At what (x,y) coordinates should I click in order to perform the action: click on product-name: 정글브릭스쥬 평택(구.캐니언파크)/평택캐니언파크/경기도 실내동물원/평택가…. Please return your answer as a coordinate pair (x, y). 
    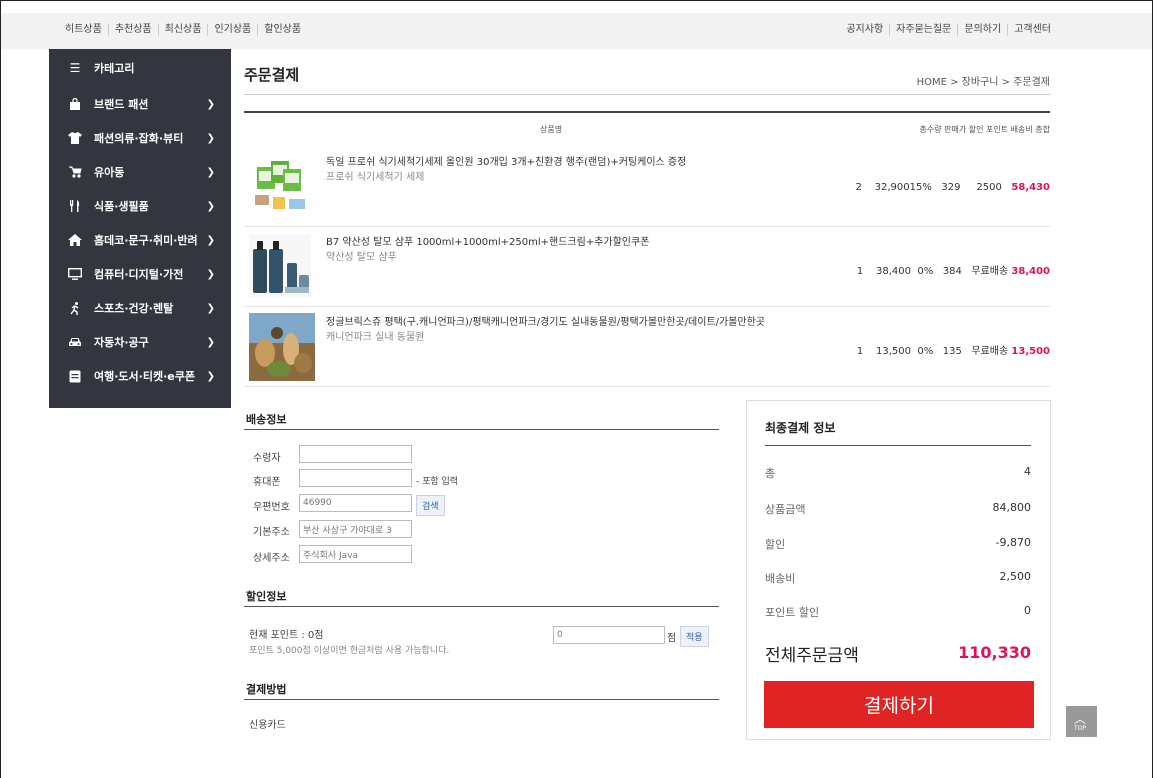
    Looking at the image, I should click on (545, 320).